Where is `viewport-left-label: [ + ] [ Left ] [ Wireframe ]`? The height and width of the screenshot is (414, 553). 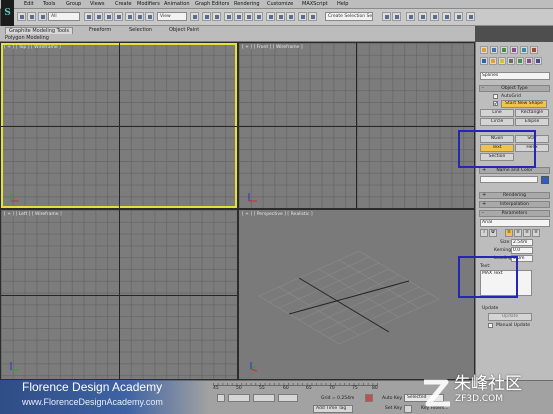 viewport-left-label: [ + ] [ Left ] [ Wireframe ] is located at coordinates (33, 214).